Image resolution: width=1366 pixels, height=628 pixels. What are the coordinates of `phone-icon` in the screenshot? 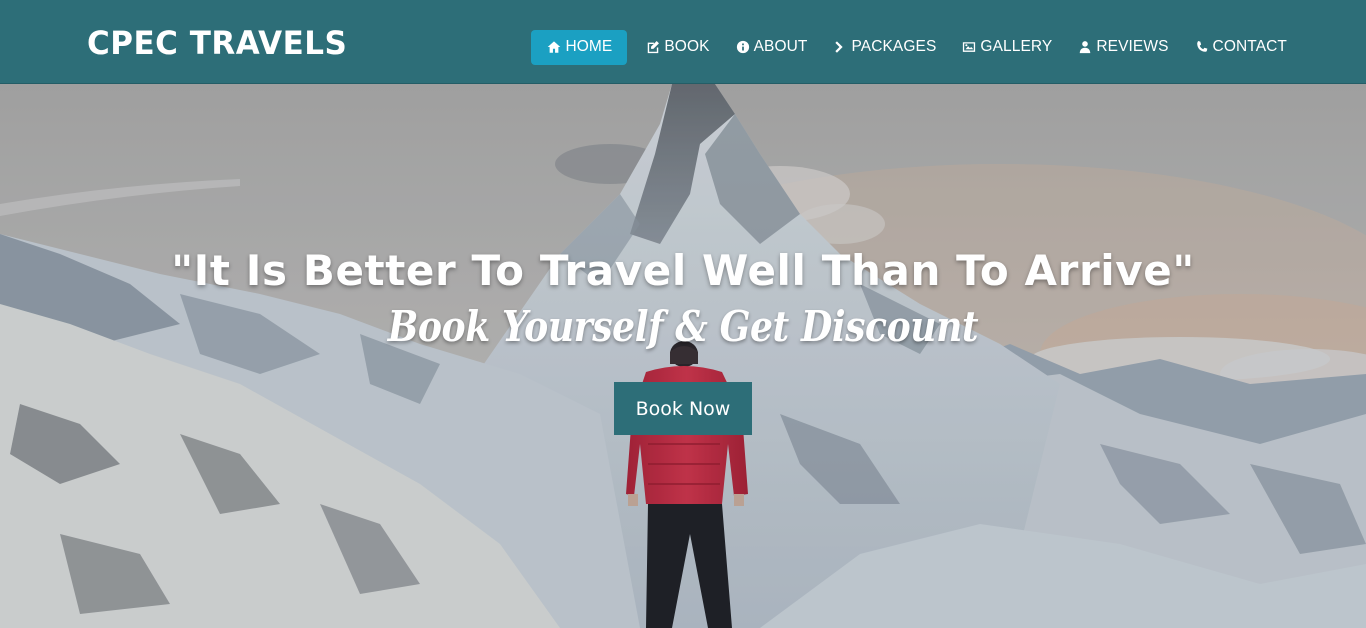 It's located at (1202, 47).